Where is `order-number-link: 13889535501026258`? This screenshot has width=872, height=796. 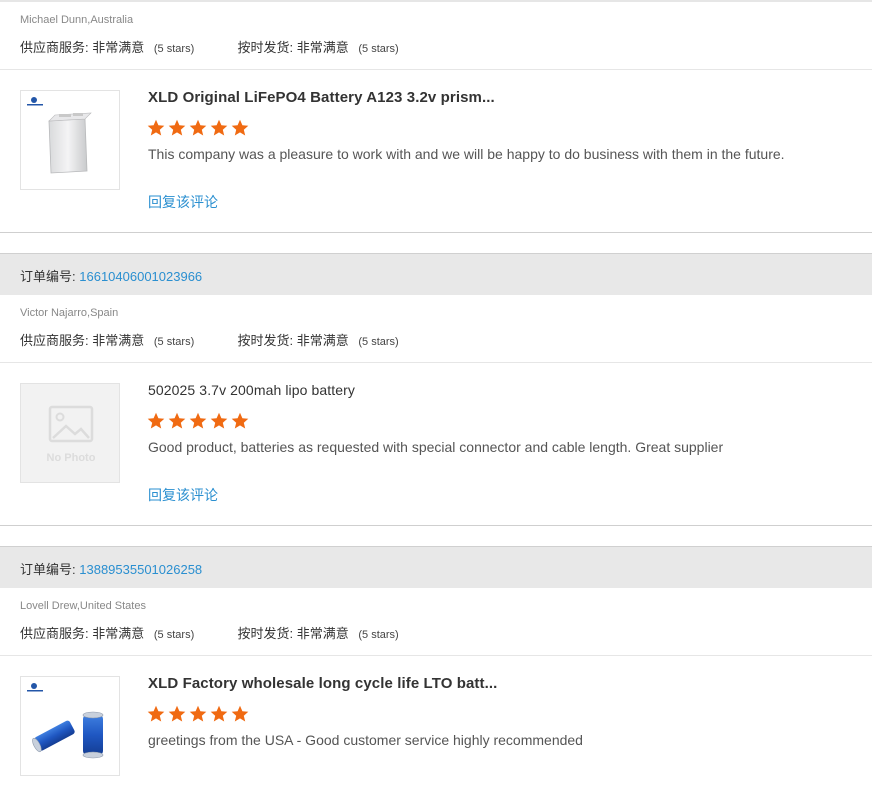
order-number-link: 13889535501026258 is located at coordinates (140, 569).